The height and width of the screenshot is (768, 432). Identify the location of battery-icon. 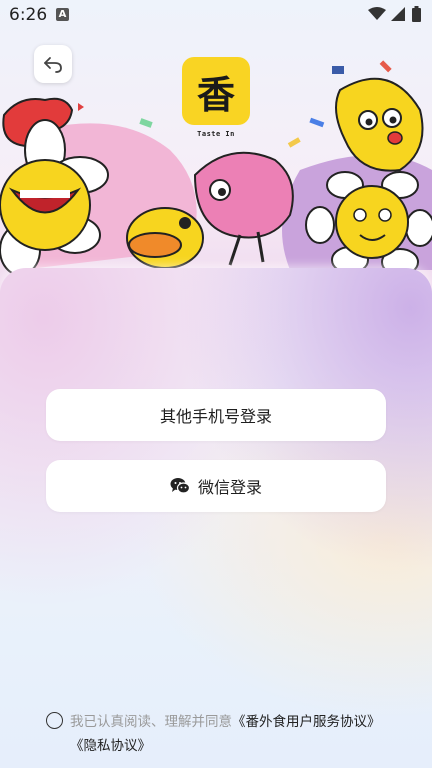
(416, 14).